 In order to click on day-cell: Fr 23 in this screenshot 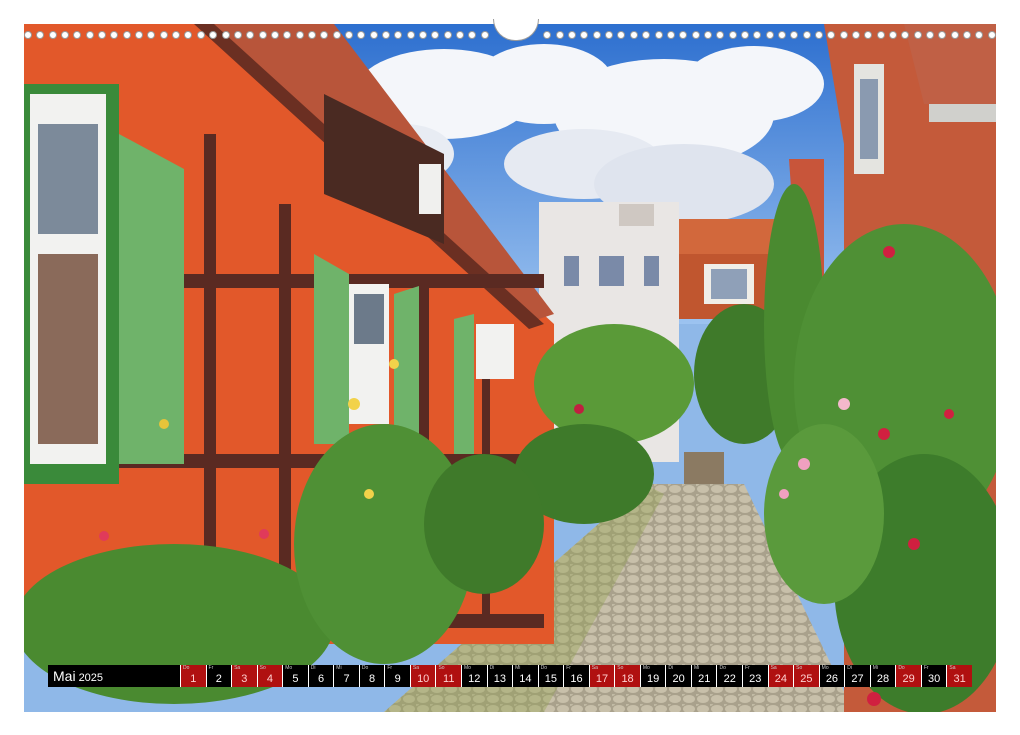, I will do `click(755, 676)`.